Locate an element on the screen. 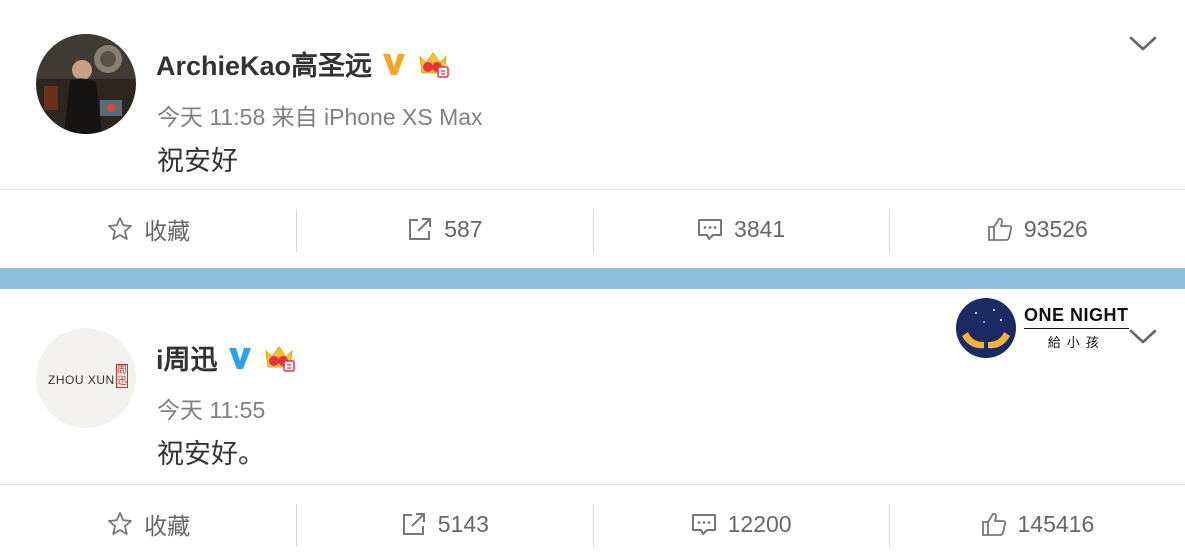 This screenshot has width=1185, height=554. repost-button: 587 is located at coordinates (444, 229).